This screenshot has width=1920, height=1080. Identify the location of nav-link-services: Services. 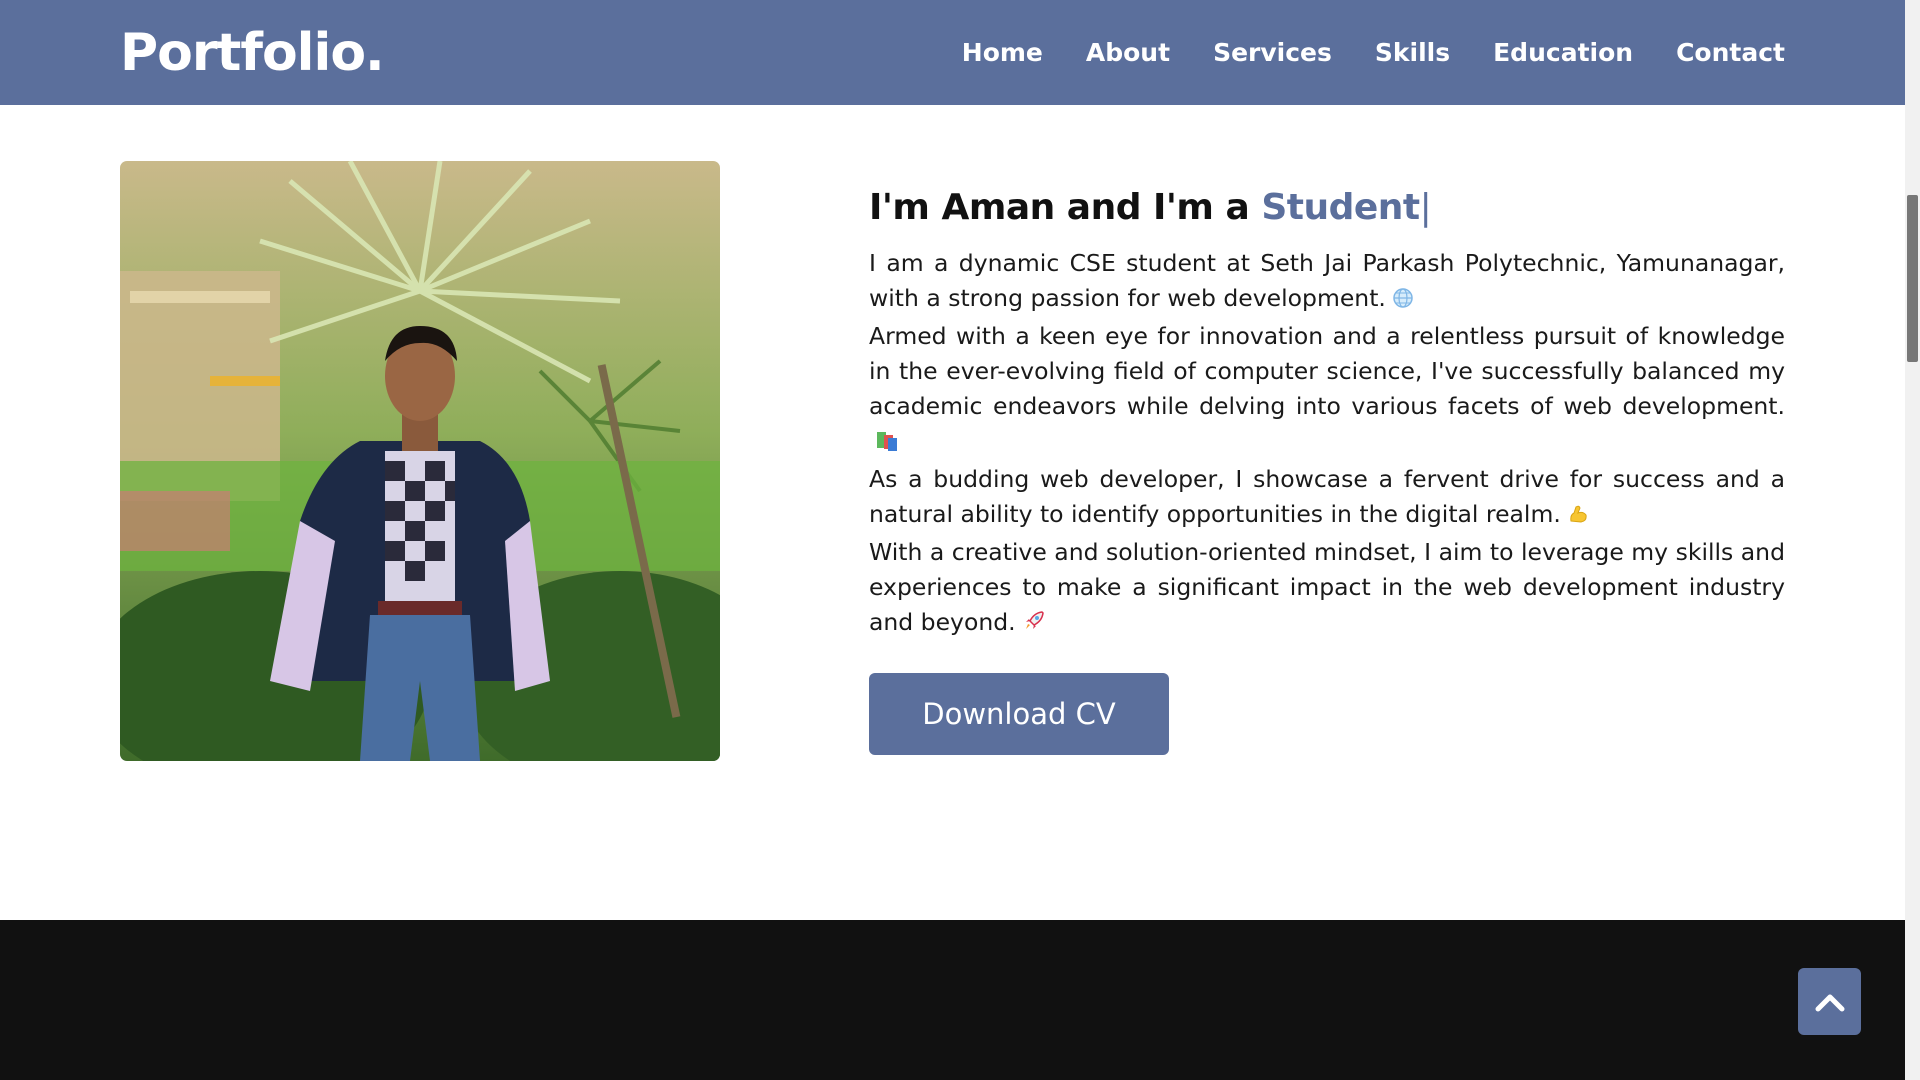
(1272, 52).